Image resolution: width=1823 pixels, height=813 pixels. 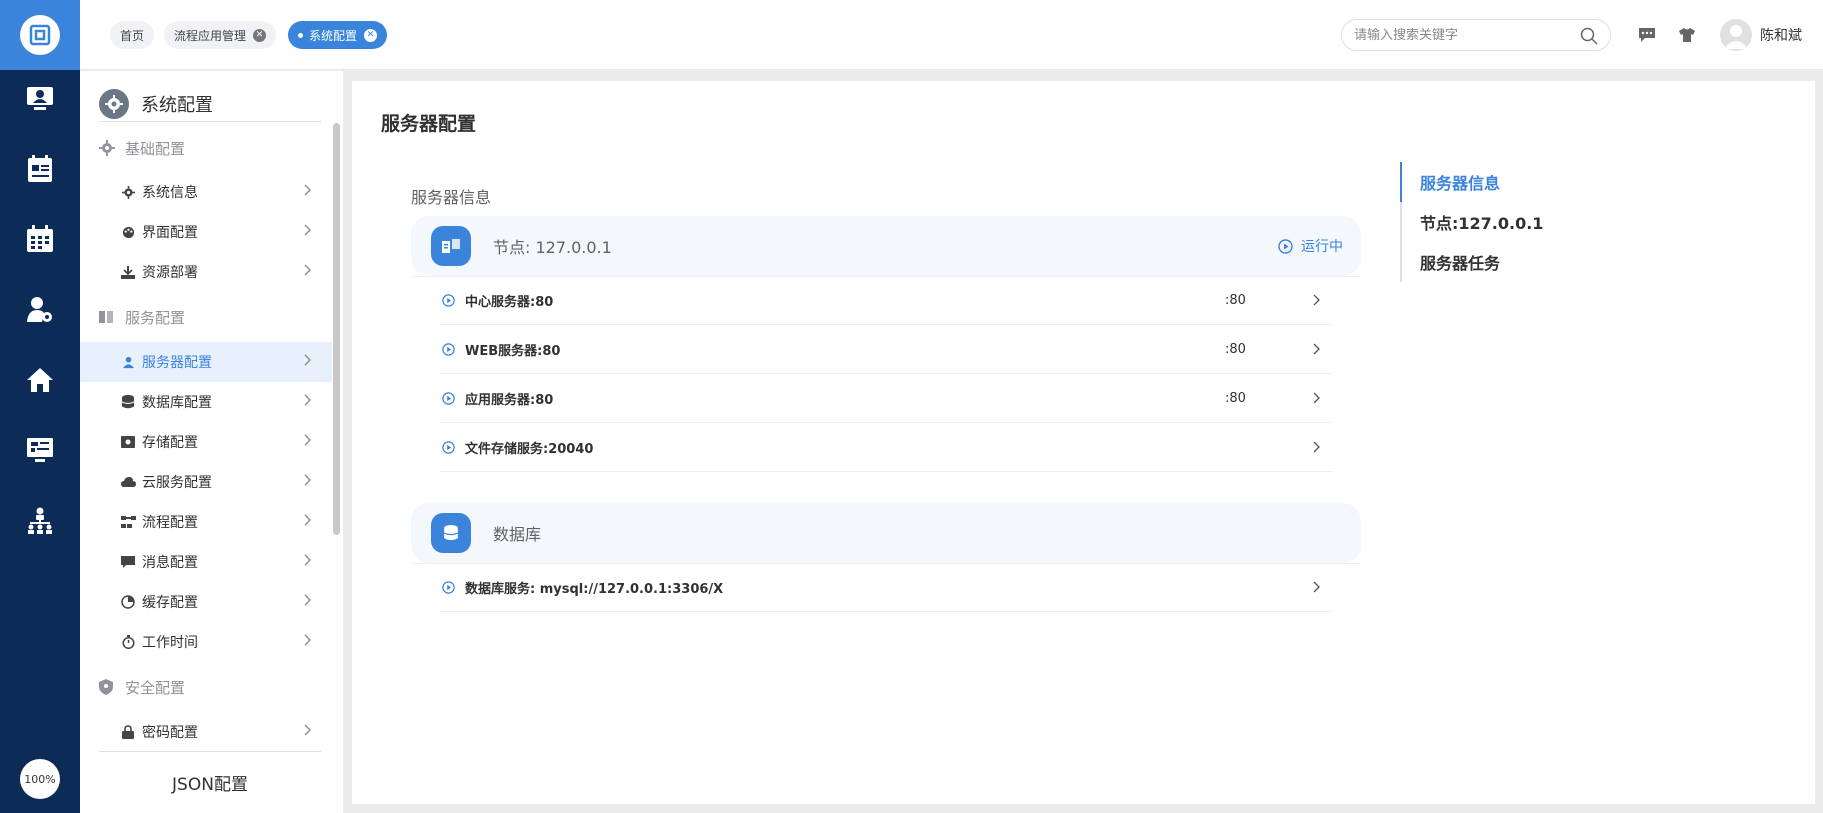 What do you see at coordinates (206, 562) in the screenshot?
I see `sidebar-item-message-config: 消息配置` at bounding box center [206, 562].